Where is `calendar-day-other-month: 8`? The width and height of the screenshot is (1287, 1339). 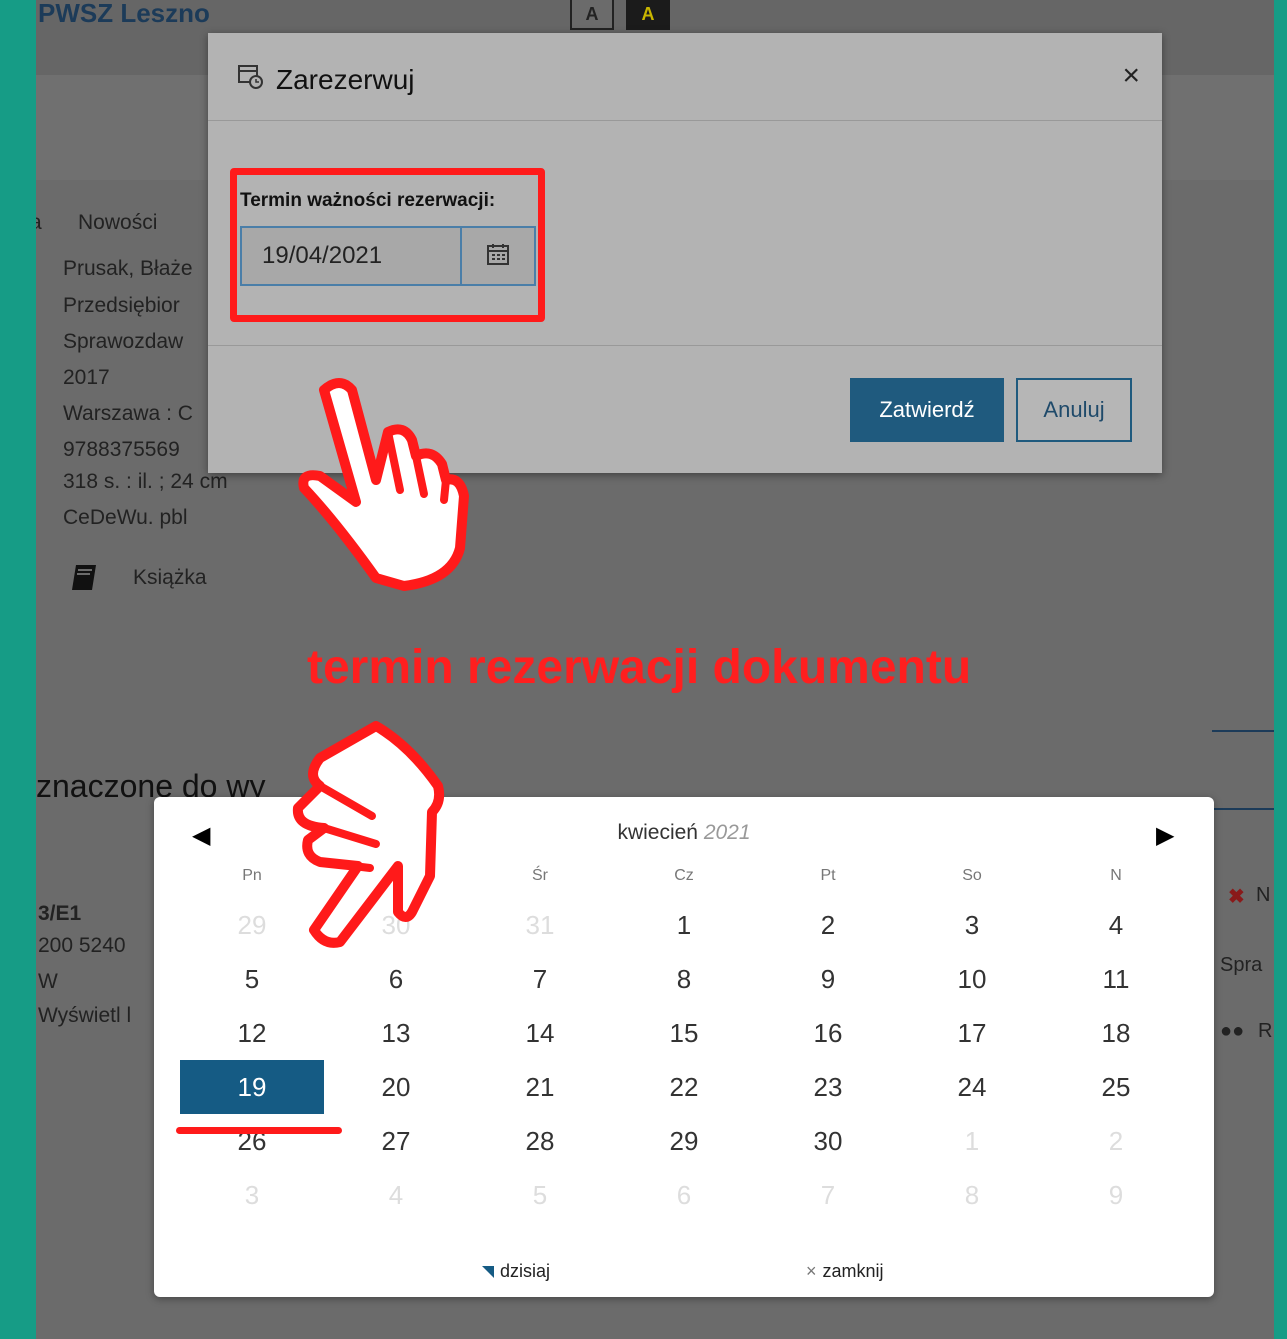
calendar-day-other-month: 8 is located at coordinates (972, 1195).